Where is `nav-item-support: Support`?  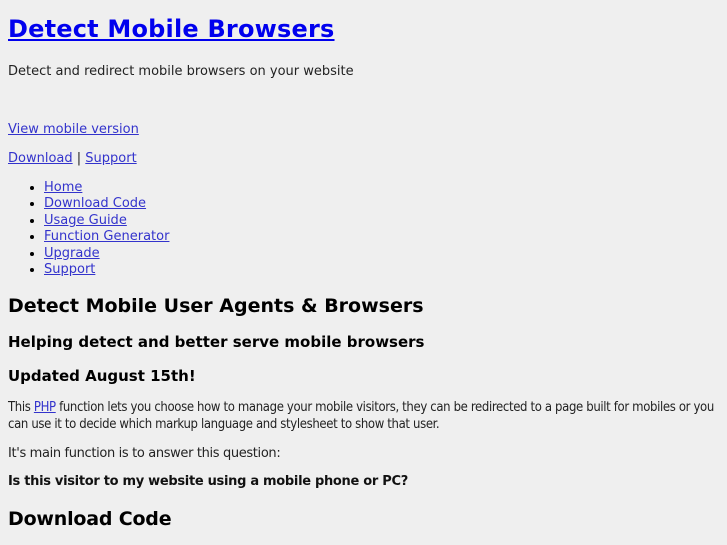 nav-item-support: Support is located at coordinates (106, 270).